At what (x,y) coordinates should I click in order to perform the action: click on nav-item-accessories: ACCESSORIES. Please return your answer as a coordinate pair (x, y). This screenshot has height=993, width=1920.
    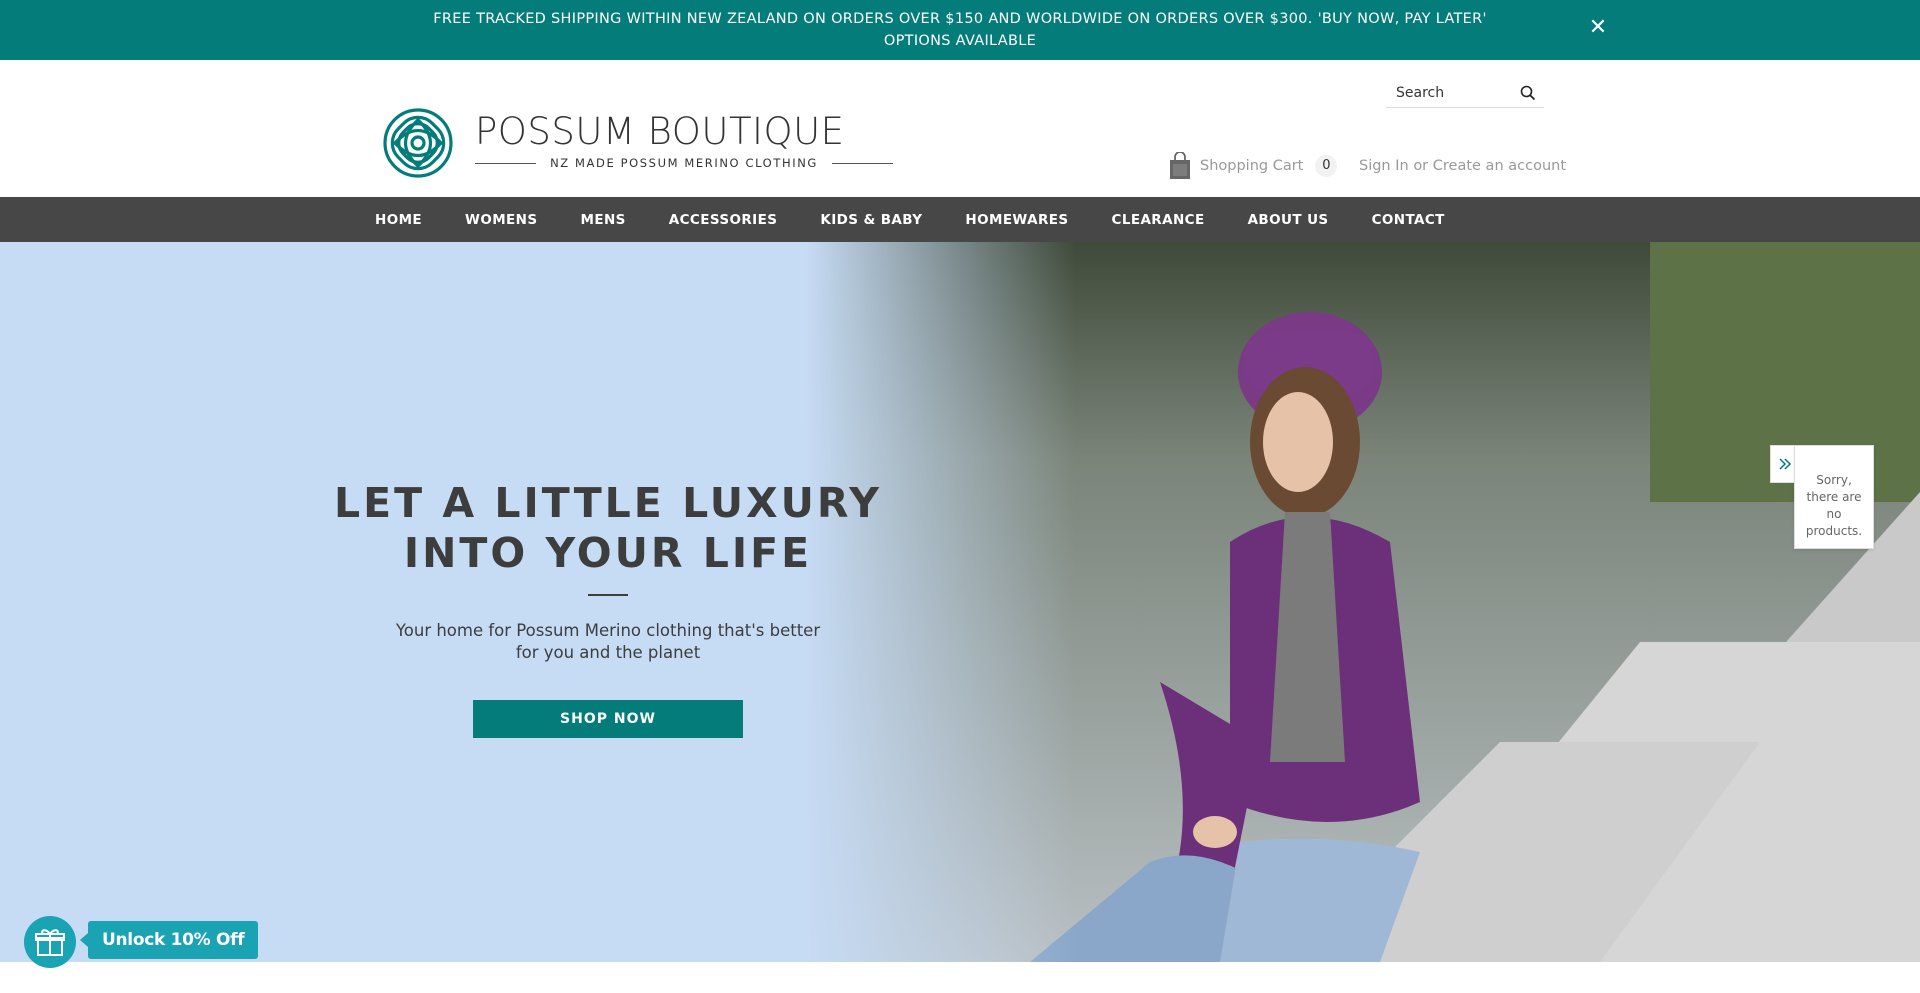
    Looking at the image, I should click on (723, 220).